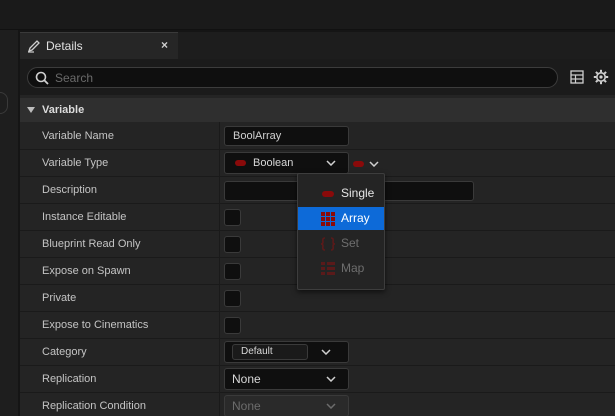 The height and width of the screenshot is (416, 615). I want to click on row-replication-condition: Replication Condition None, so click(317, 404).